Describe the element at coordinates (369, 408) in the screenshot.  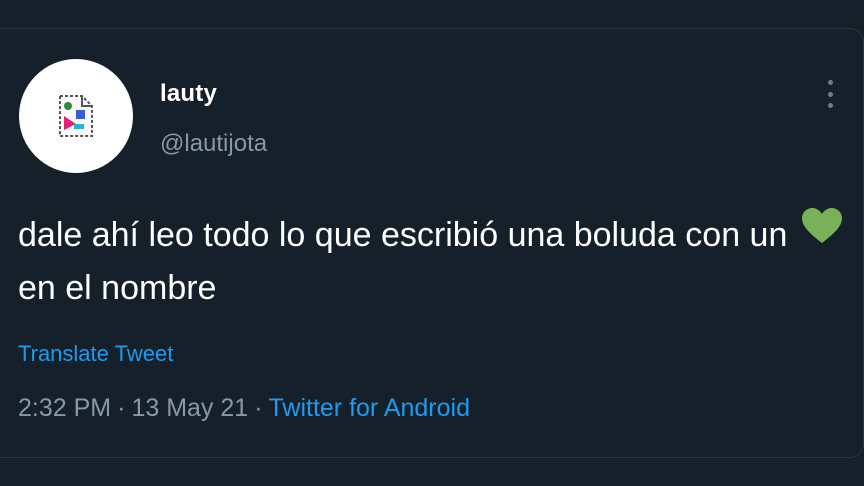
I see `tweet-source-link: Twitter for Android` at that location.